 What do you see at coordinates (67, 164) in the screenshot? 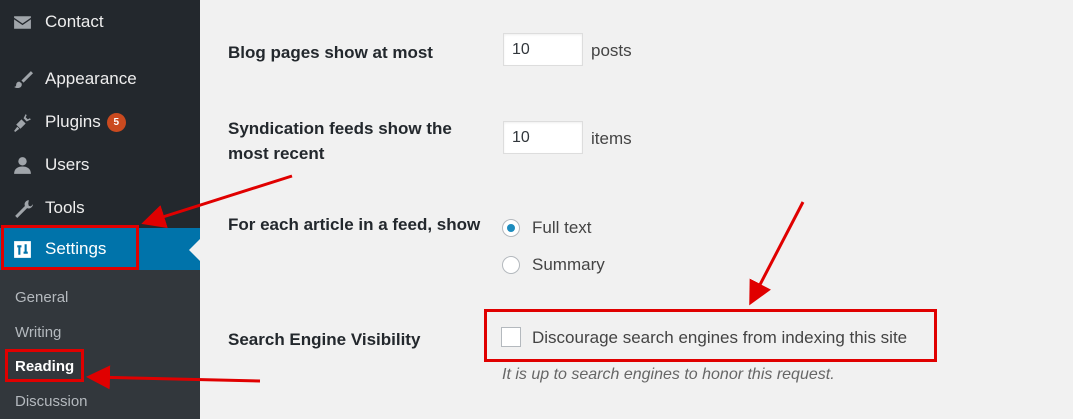
I see `menu-label: Users` at bounding box center [67, 164].